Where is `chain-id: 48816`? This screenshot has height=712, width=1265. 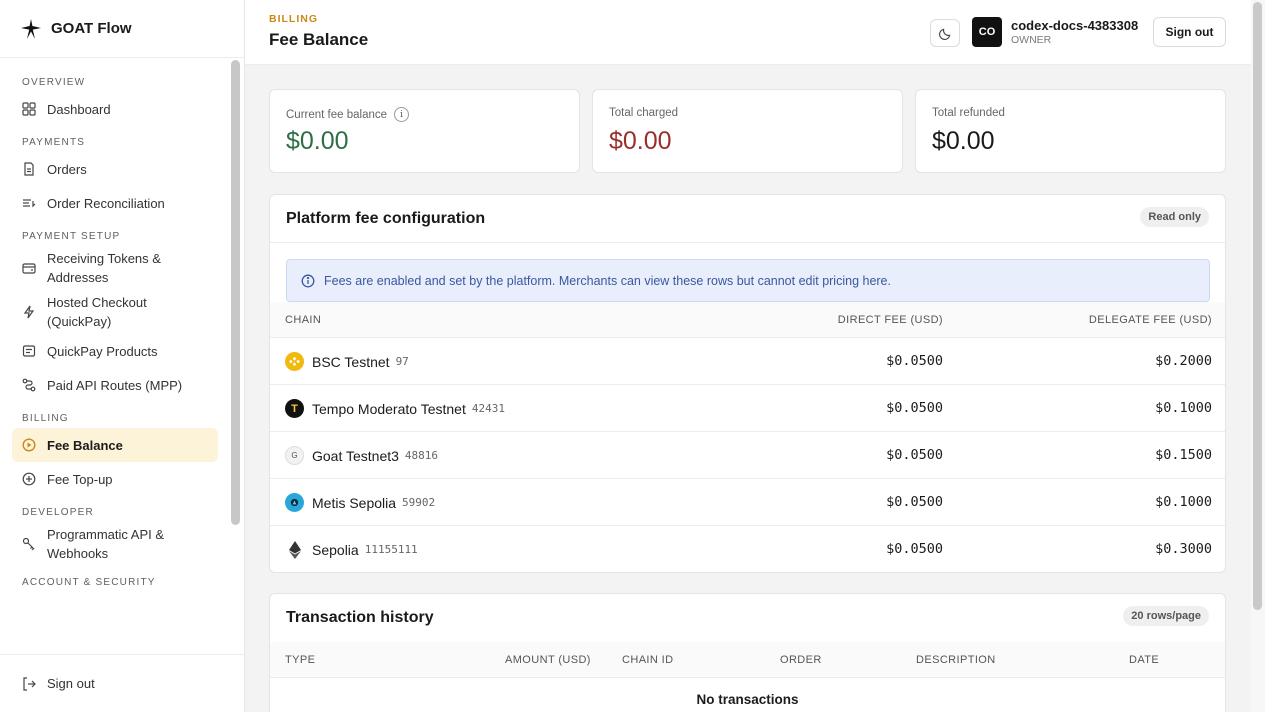 chain-id: 48816 is located at coordinates (421, 455).